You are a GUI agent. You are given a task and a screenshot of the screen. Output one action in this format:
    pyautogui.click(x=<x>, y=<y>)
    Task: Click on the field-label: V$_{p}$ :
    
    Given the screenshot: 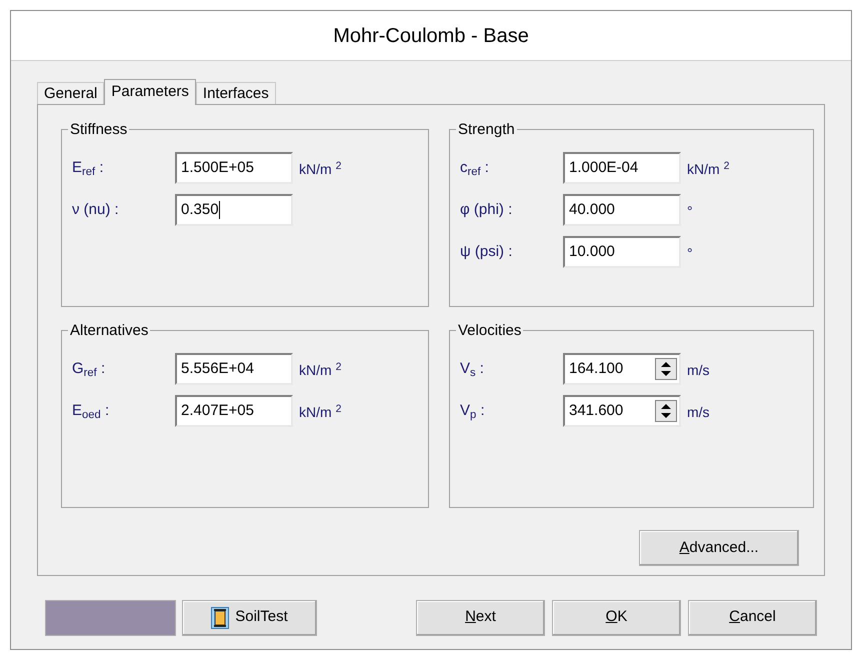 What is the action you would take?
    pyautogui.click(x=473, y=411)
    